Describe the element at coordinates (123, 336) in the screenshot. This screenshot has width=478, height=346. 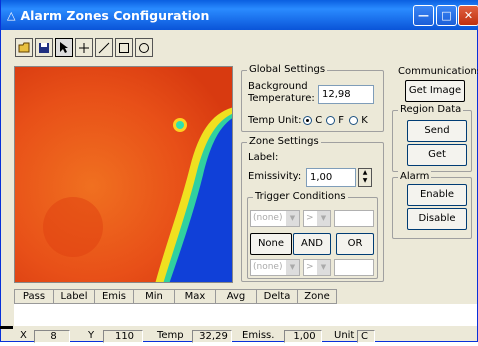
I see `status-y-value: 110` at that location.